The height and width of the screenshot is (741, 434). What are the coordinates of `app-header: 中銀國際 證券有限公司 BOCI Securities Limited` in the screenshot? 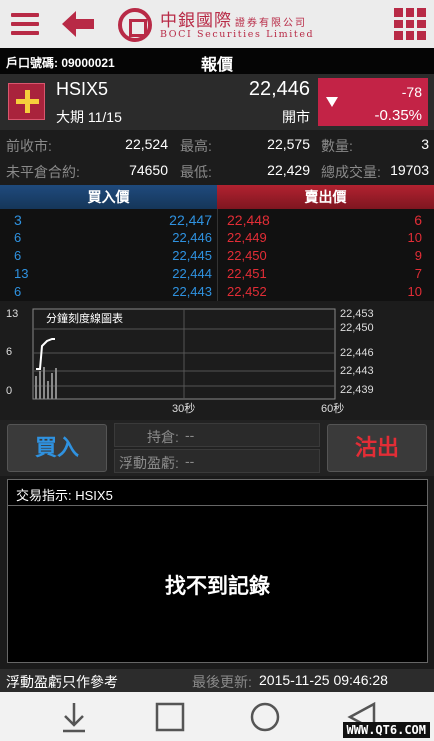 It's located at (217, 24).